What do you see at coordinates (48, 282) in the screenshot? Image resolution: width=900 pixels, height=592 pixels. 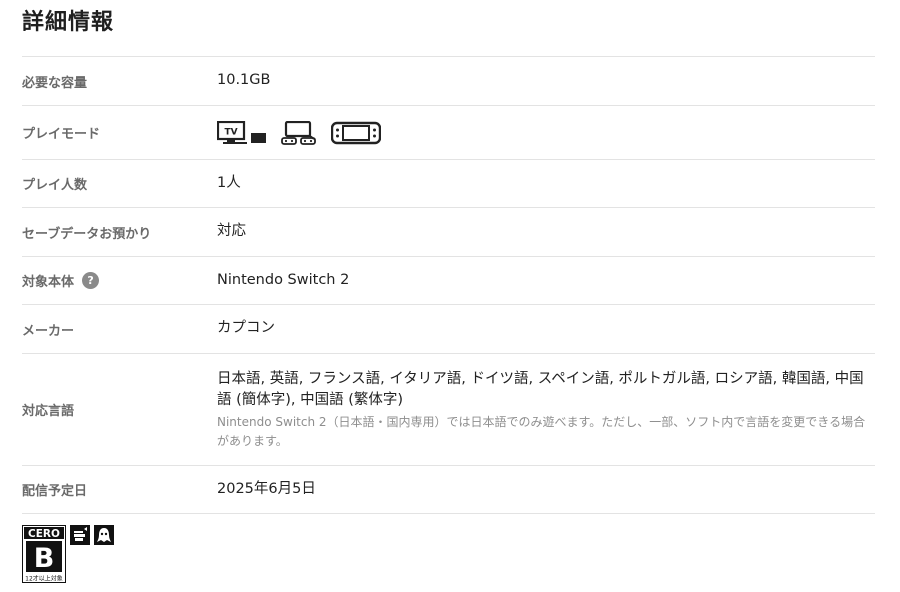 I see `target-hardware-label: 対象本体` at bounding box center [48, 282].